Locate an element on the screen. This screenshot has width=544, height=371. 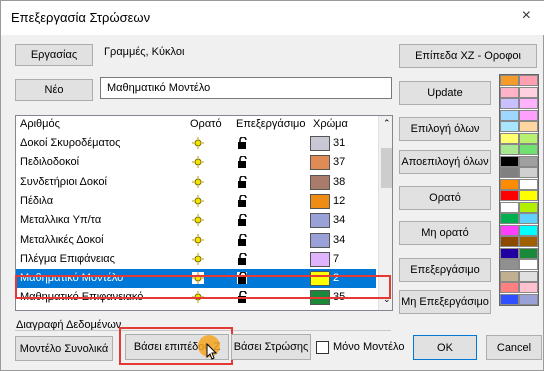
layer-name: Μεταλλικα Υπ/τα is located at coordinates (61, 220).